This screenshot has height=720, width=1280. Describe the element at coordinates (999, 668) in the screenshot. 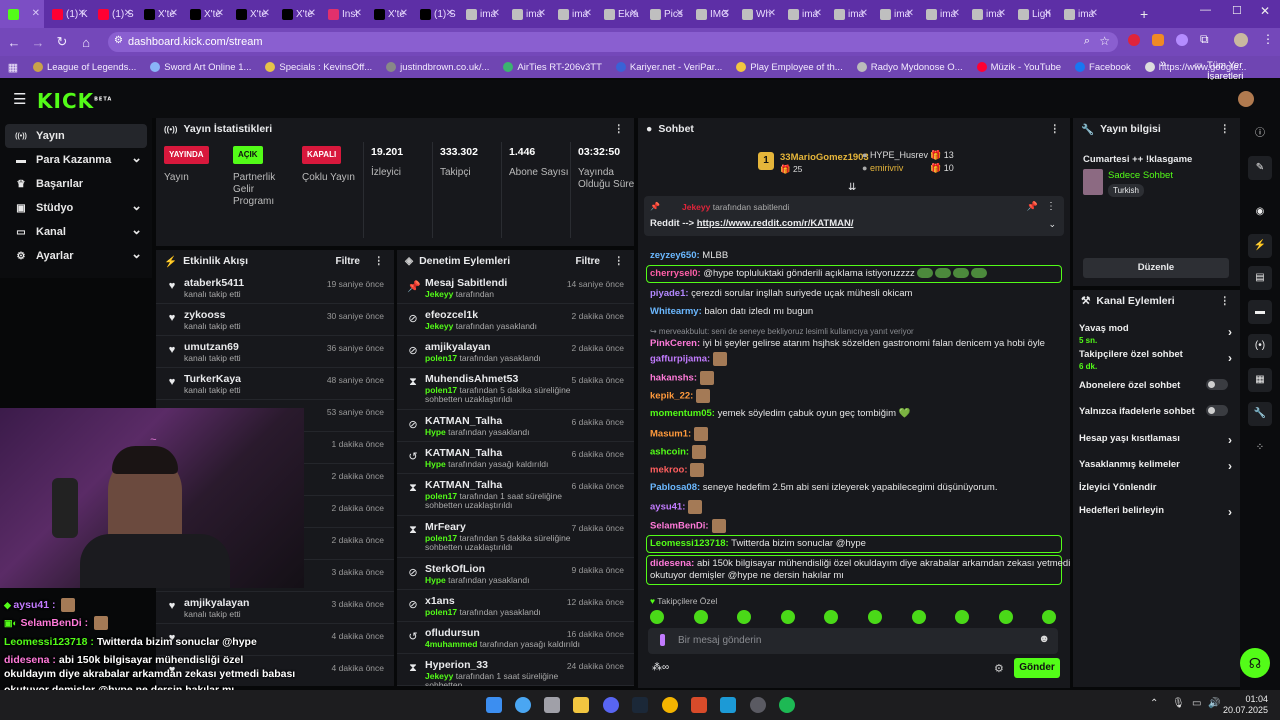

I see `chat-settings-icon: ⚙` at that location.